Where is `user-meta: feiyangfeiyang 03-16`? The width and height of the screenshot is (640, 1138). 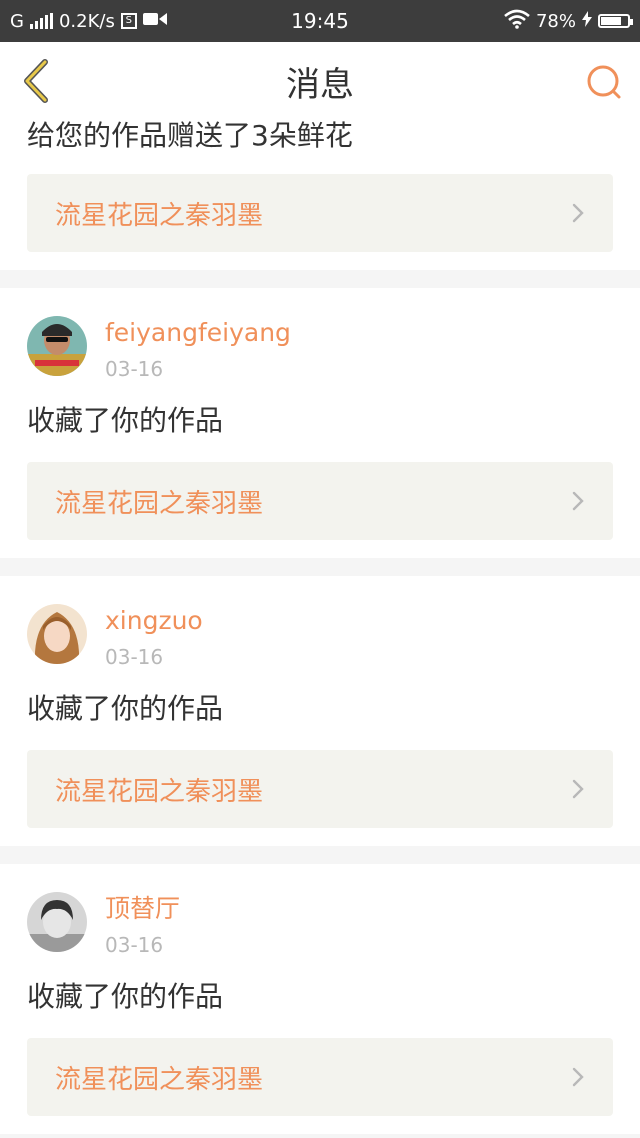 user-meta: feiyangfeiyang 03-16 is located at coordinates (198, 350).